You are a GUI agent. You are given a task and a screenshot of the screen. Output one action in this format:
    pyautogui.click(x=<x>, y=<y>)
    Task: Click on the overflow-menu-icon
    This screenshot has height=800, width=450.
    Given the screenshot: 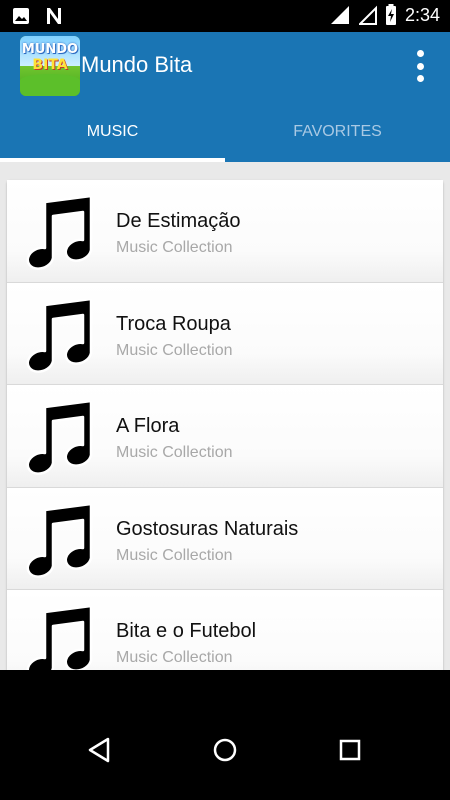 What is the action you would take?
    pyautogui.click(x=420, y=66)
    